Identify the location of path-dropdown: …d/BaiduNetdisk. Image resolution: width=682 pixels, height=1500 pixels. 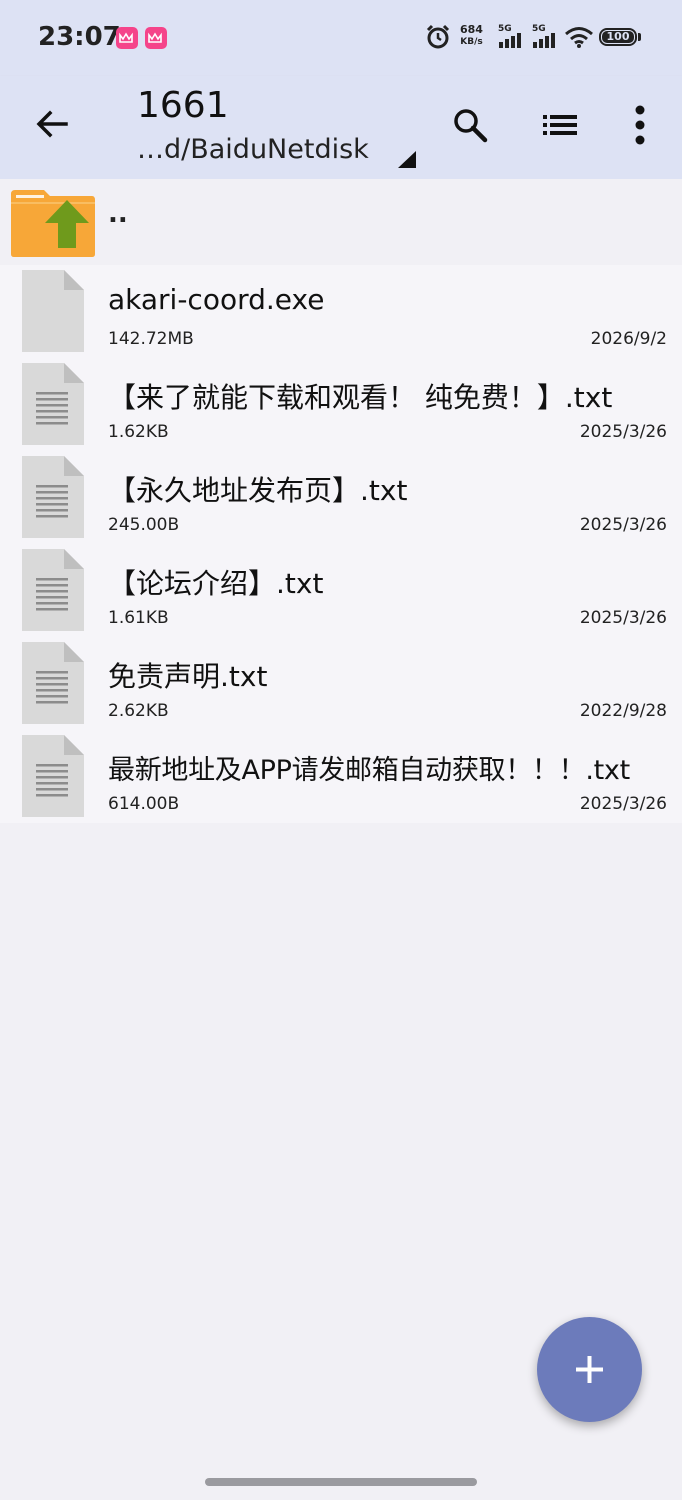
(282, 152).